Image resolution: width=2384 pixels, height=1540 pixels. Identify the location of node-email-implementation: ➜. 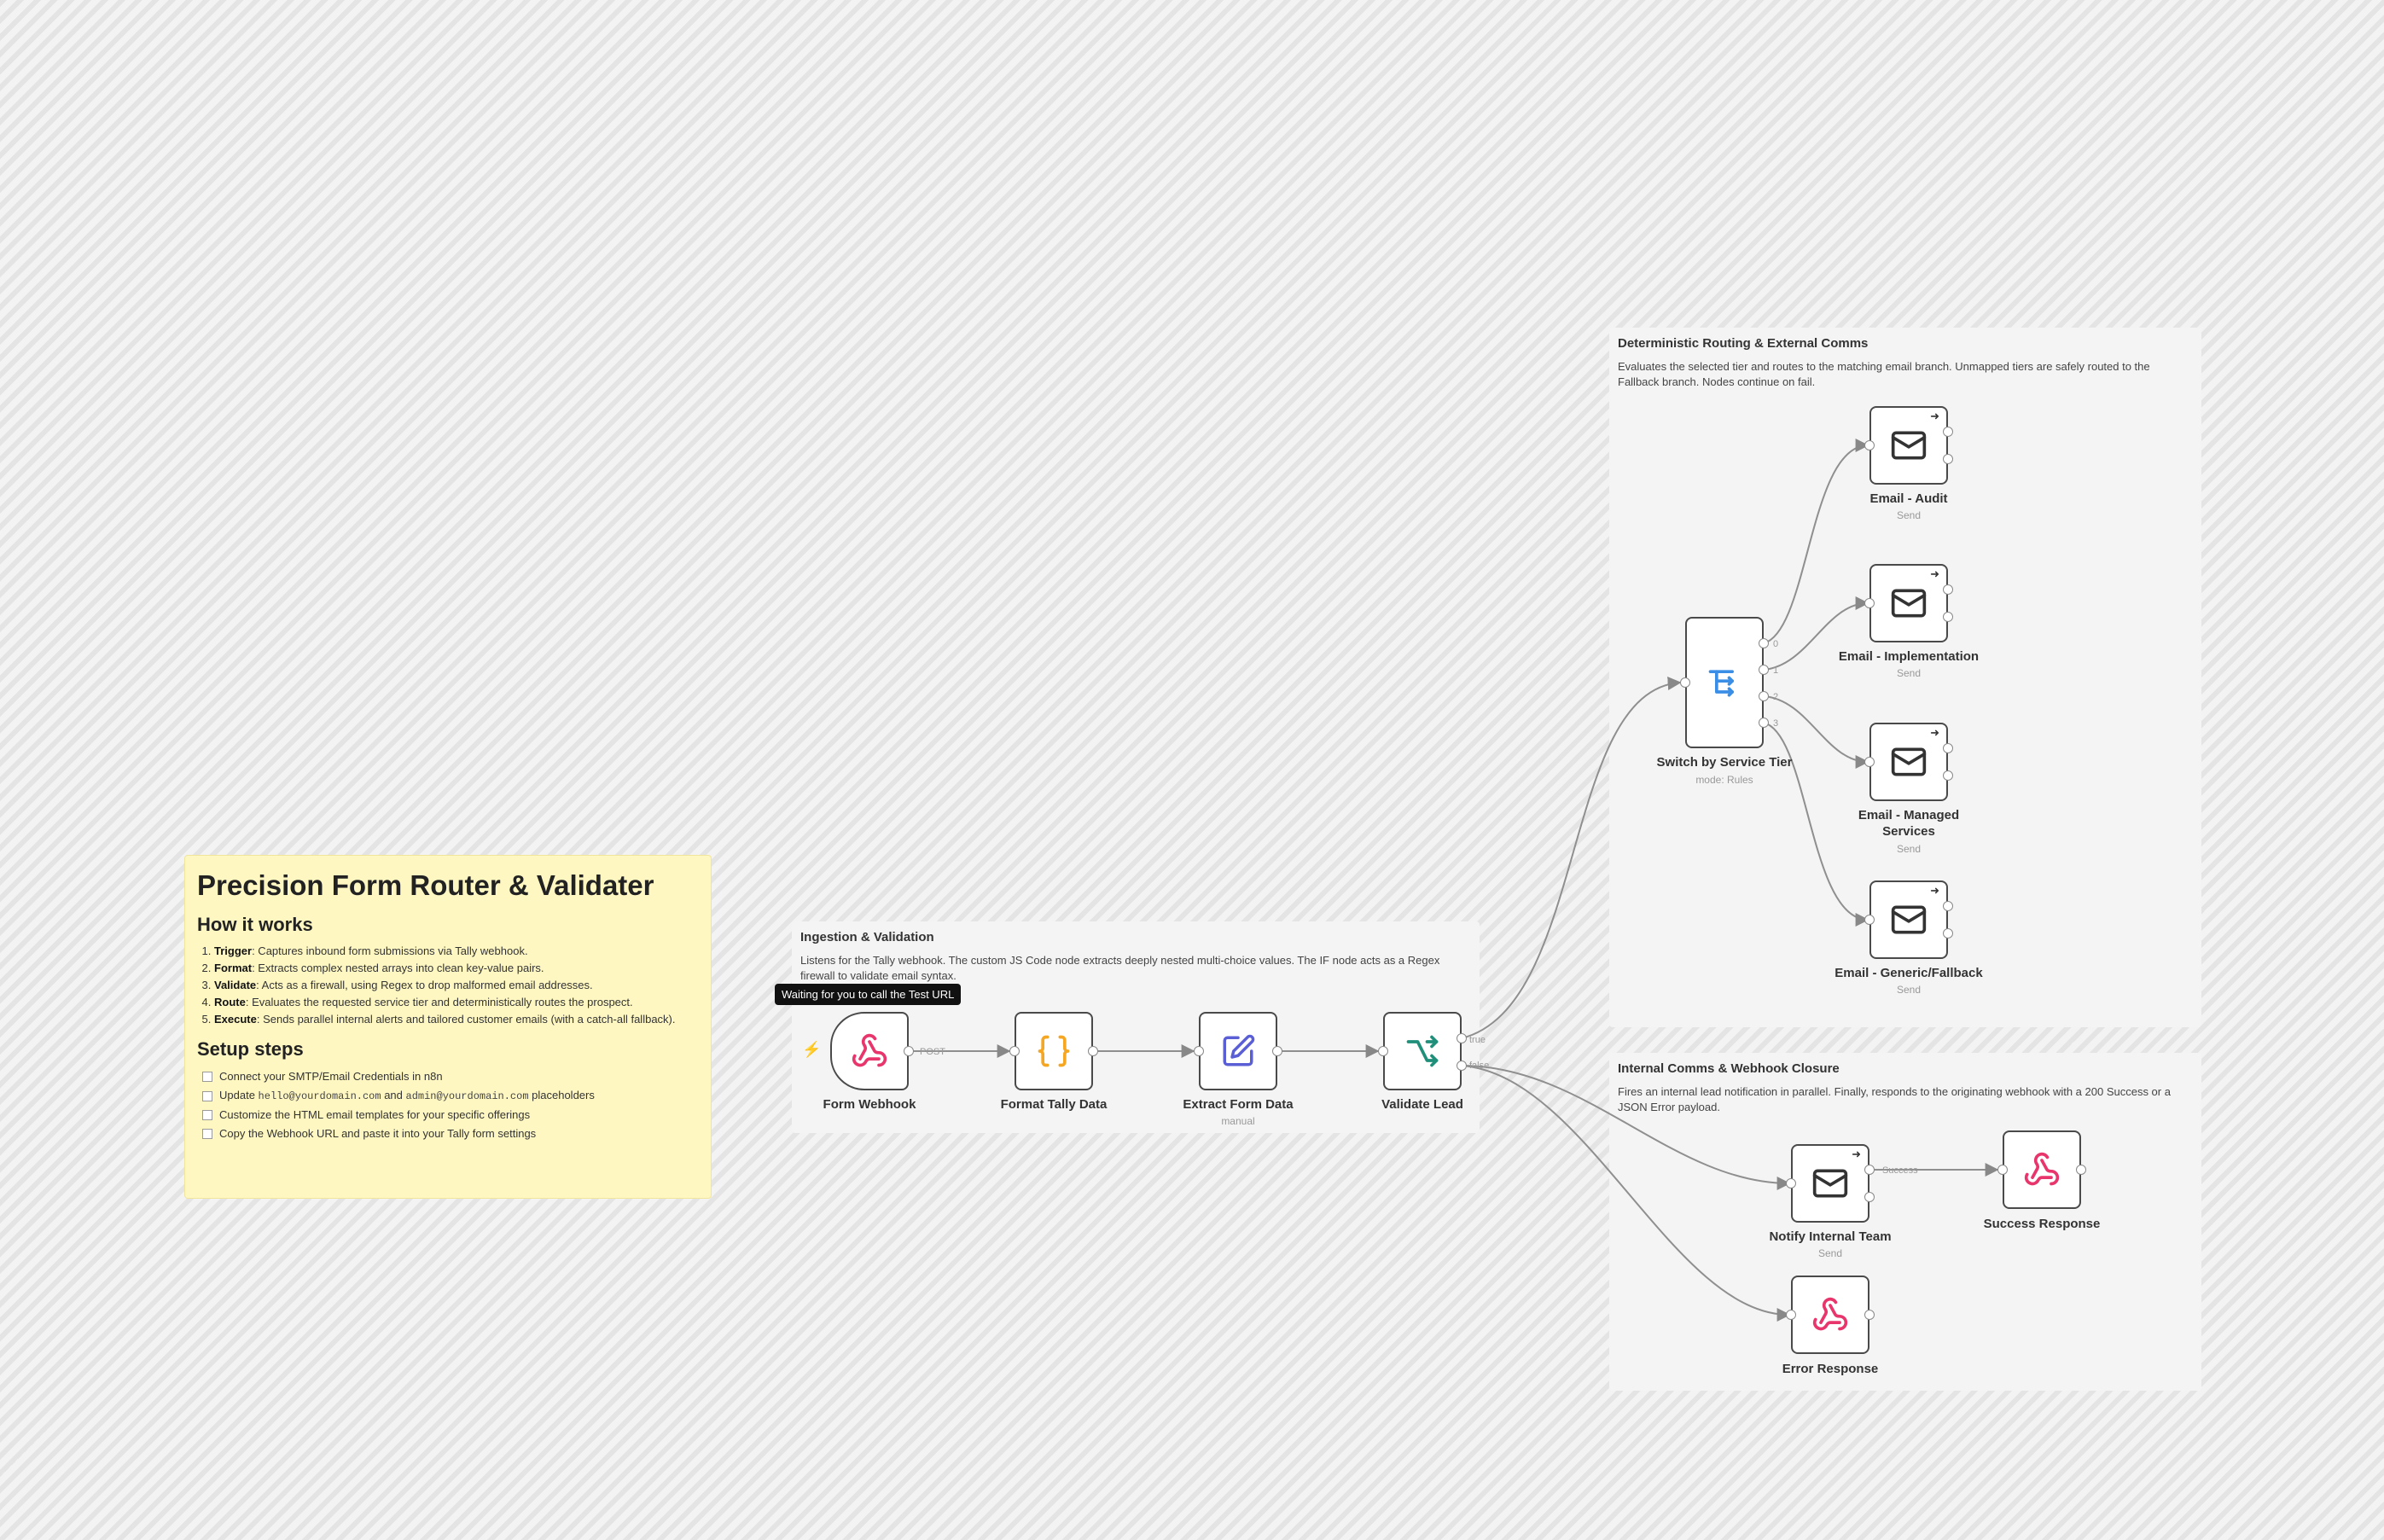
(1909, 603).